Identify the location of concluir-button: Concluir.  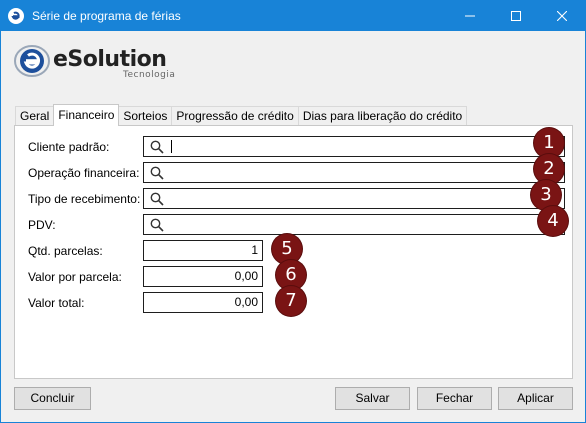
(52, 398).